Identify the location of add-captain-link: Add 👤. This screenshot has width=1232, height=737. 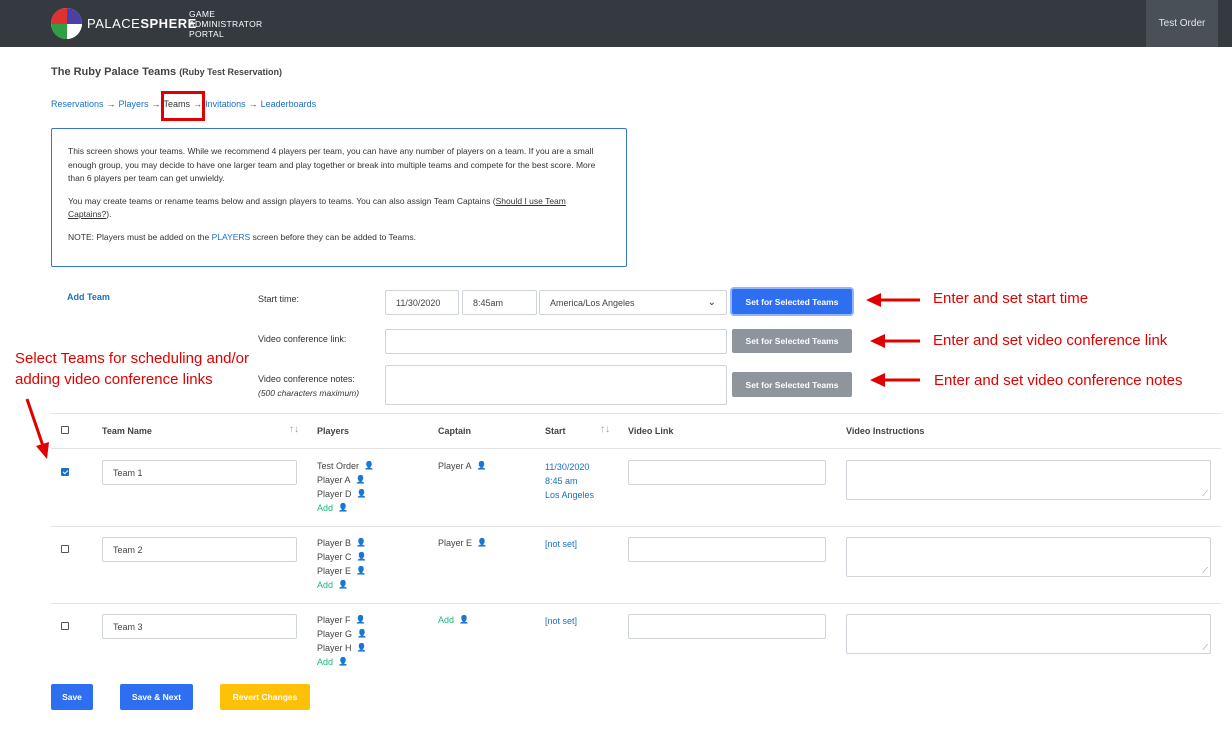
(453, 620).